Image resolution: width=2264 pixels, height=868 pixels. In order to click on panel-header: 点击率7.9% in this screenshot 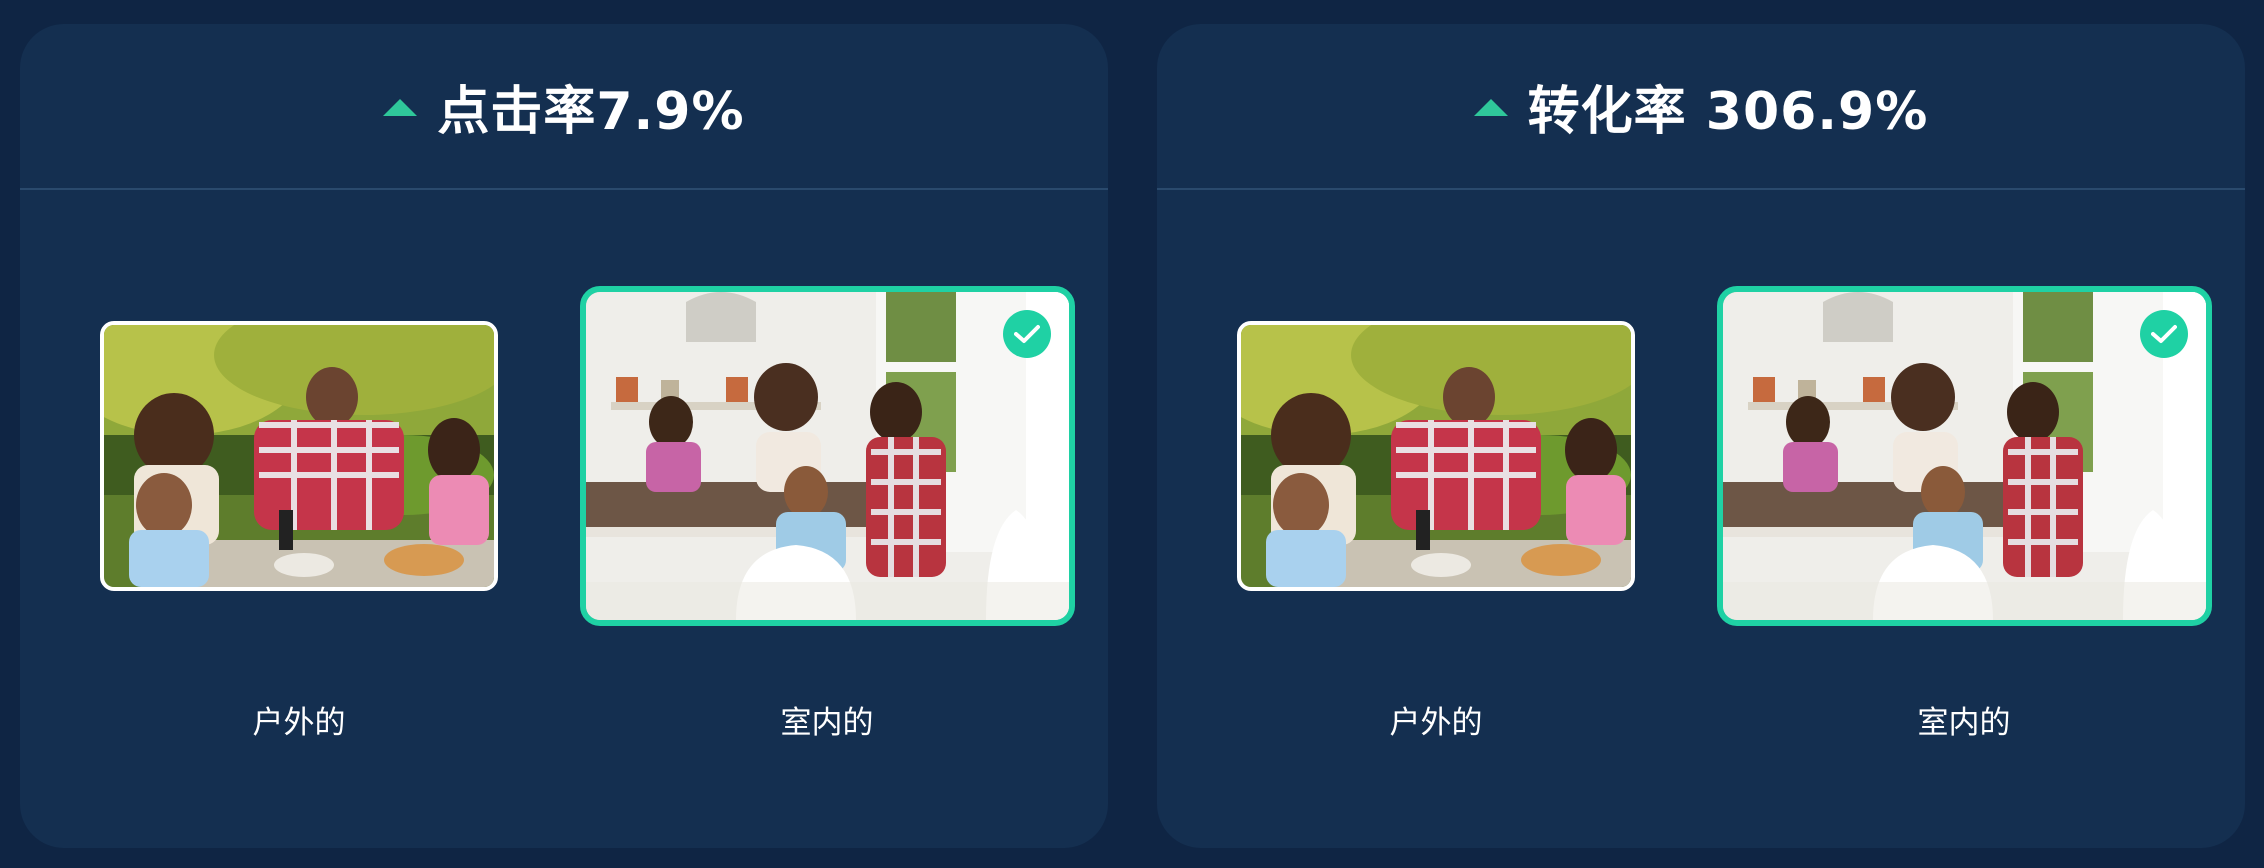, I will do `click(564, 106)`.